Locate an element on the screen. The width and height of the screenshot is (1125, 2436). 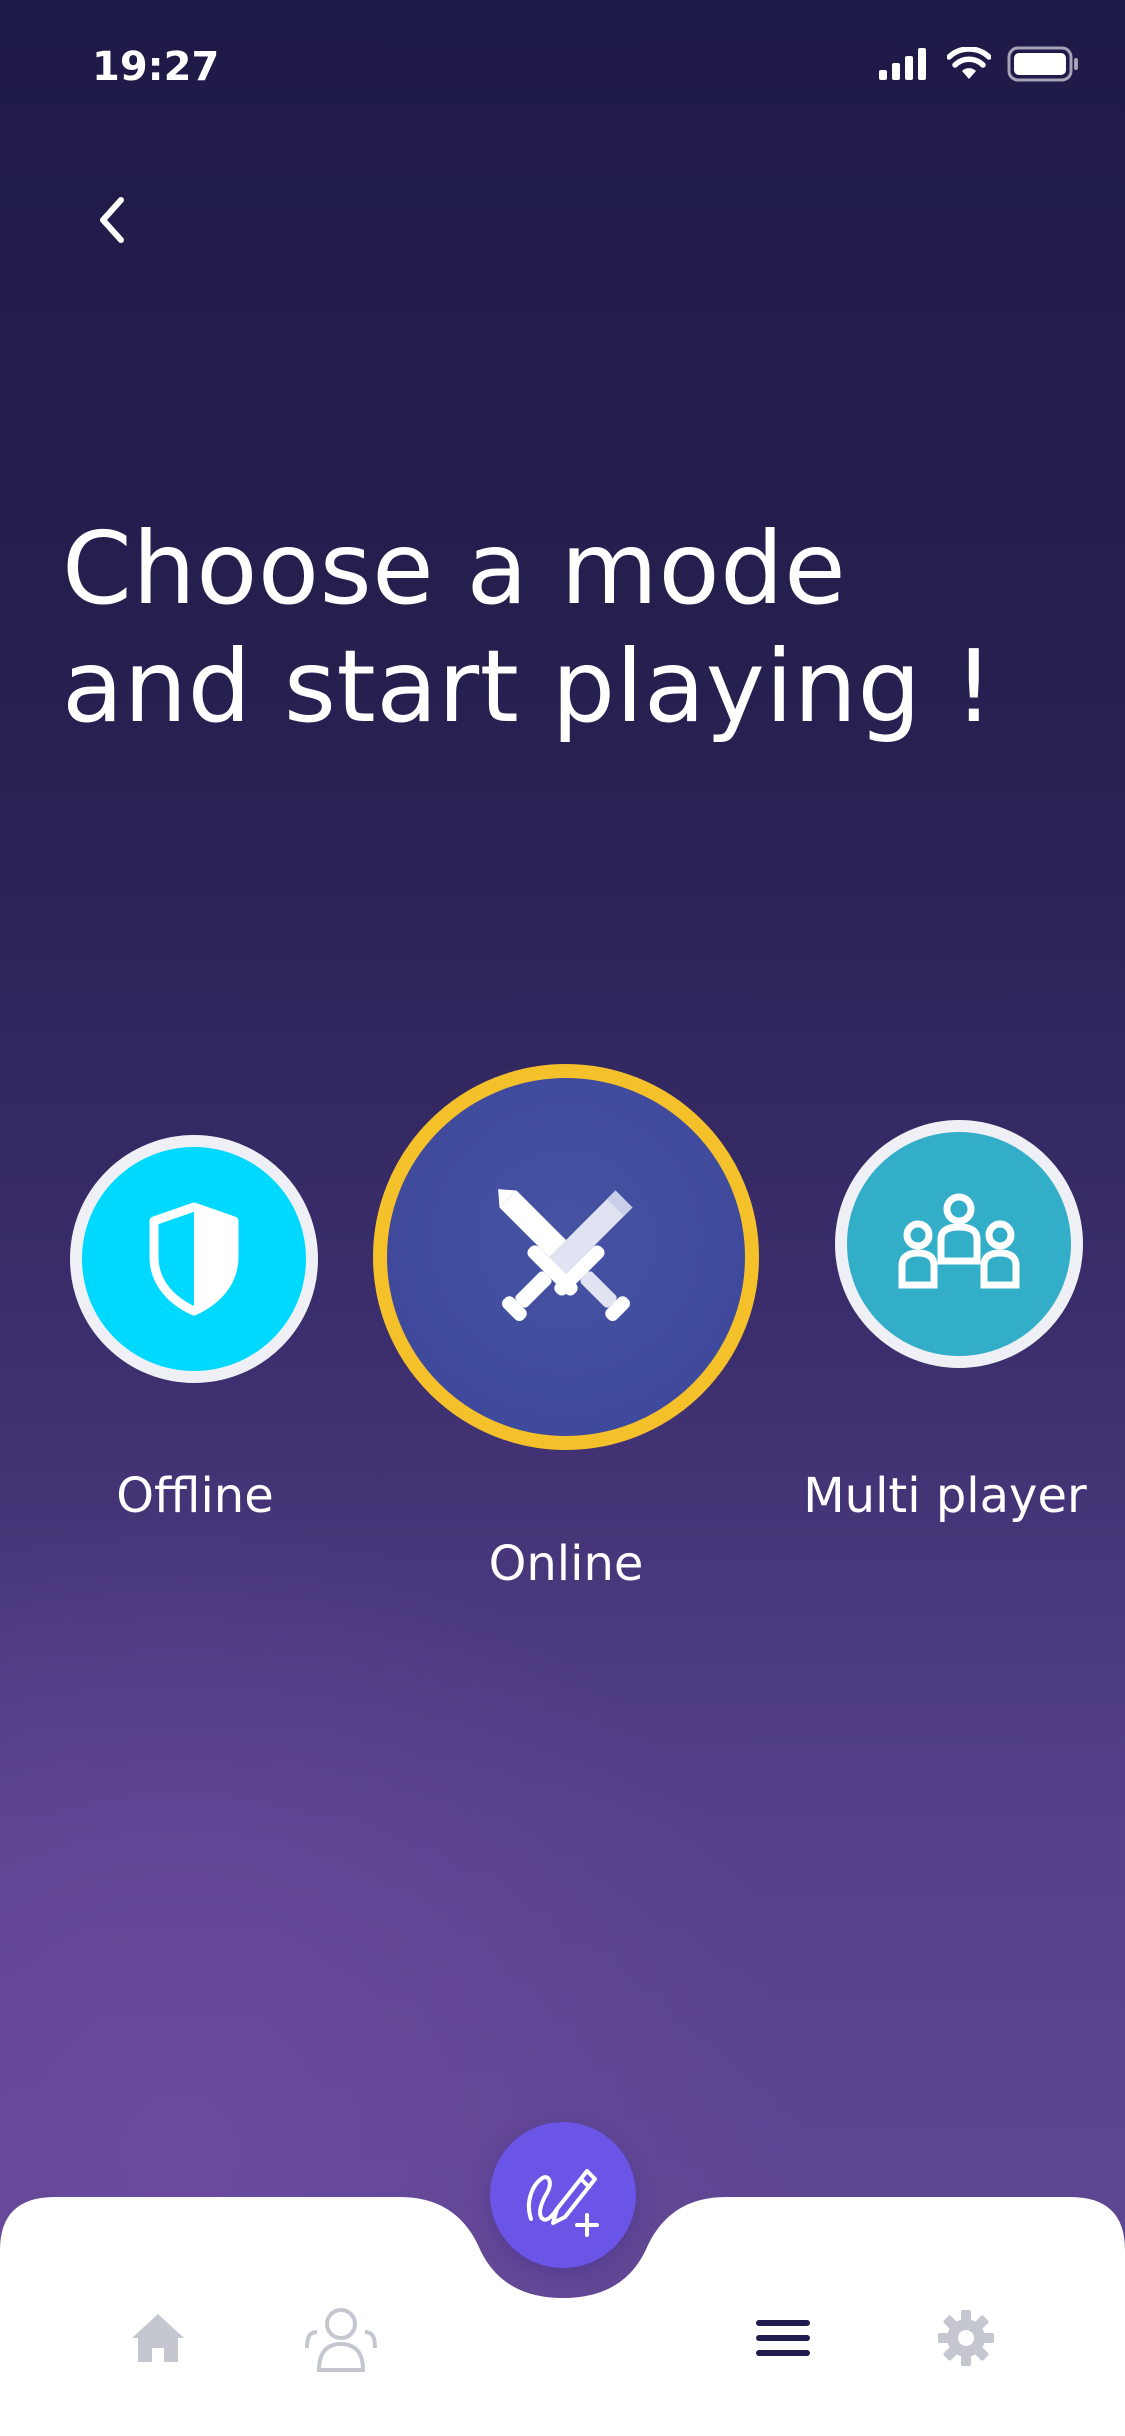
status-time: 19:27 is located at coordinates (156, 67).